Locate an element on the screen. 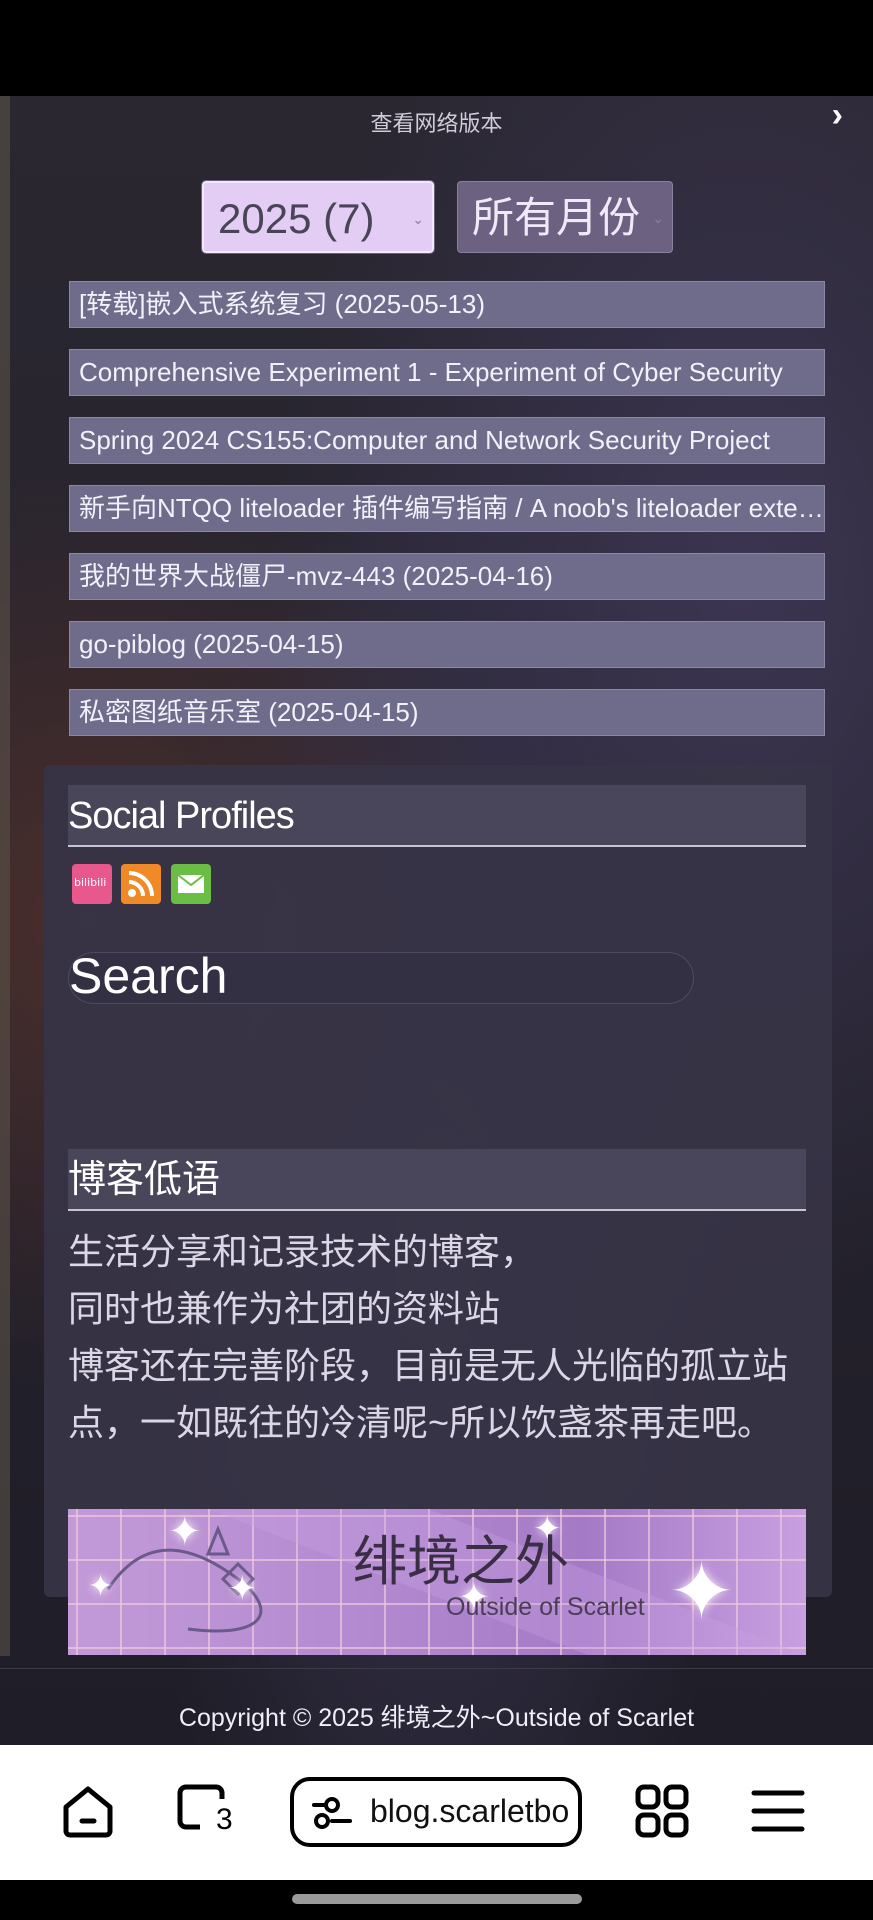  home-icon is located at coordinates (88, 1813).